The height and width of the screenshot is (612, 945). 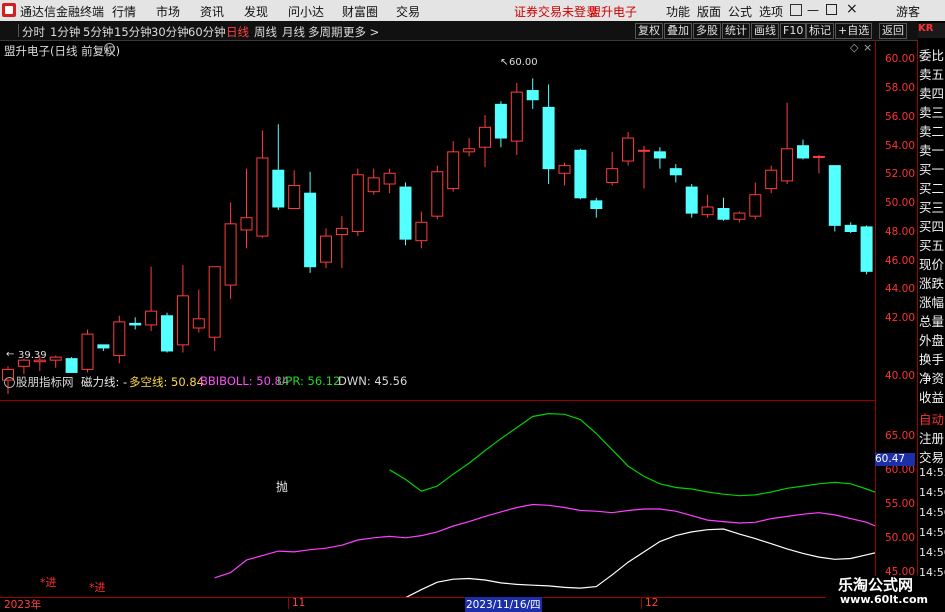 What do you see at coordinates (831, 9) in the screenshot?
I see `maximize-icon` at bounding box center [831, 9].